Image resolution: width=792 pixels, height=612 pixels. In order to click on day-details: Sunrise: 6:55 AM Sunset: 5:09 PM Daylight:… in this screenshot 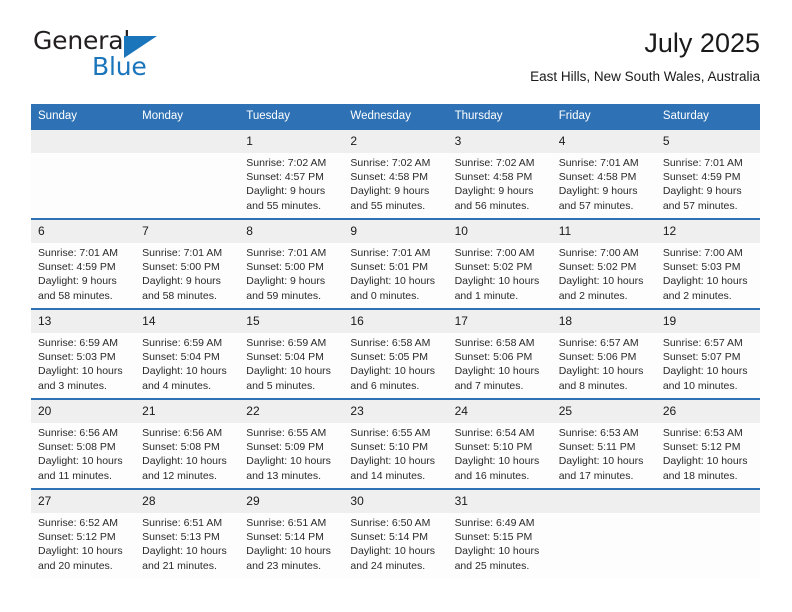, I will do `click(291, 453)`.